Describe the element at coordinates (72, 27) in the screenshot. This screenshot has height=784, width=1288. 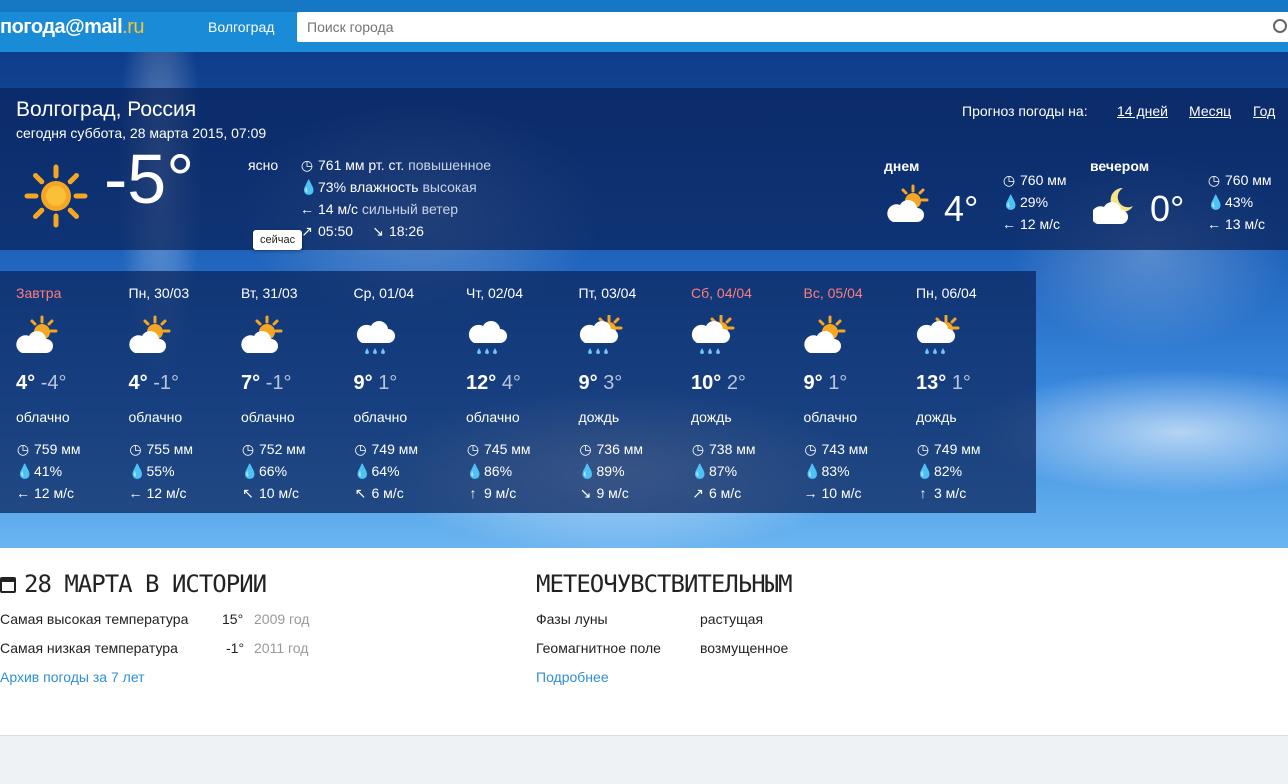
I see `logo: погода@mail.ru` at that location.